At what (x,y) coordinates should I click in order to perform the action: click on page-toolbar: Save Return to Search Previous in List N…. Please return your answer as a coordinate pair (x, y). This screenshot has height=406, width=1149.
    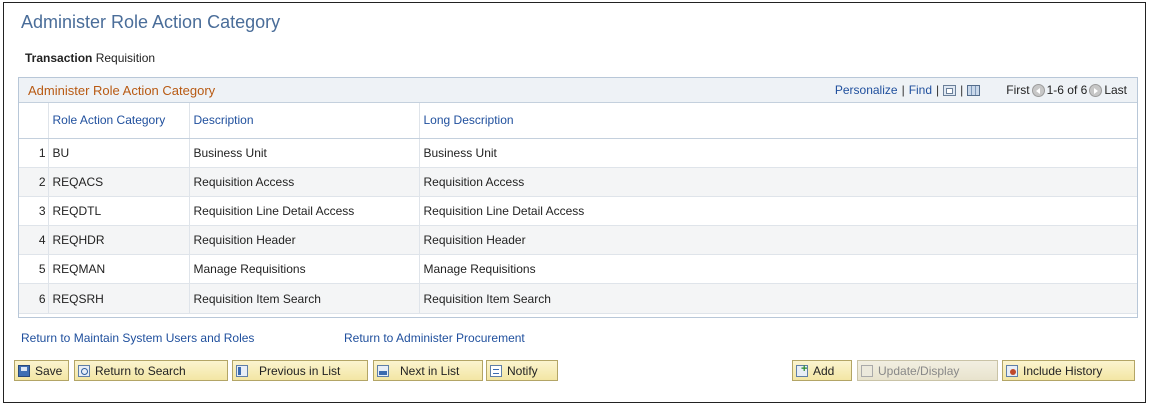
    Looking at the image, I should click on (574, 371).